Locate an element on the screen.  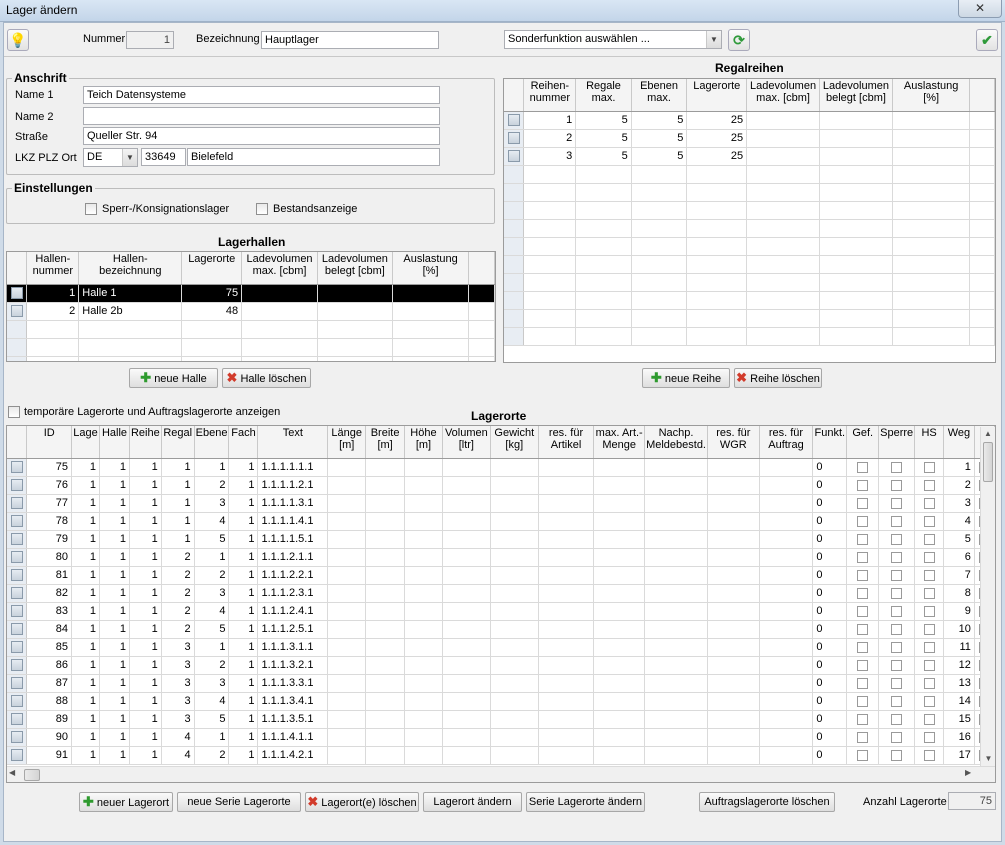
table-row: 89 1 1 1 3 5 1 1.1.1.3.5.1 0 15 is located at coordinates (501, 719).